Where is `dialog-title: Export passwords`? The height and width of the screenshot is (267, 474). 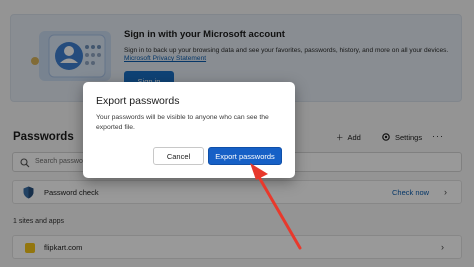 dialog-title: Export passwords is located at coordinates (138, 101).